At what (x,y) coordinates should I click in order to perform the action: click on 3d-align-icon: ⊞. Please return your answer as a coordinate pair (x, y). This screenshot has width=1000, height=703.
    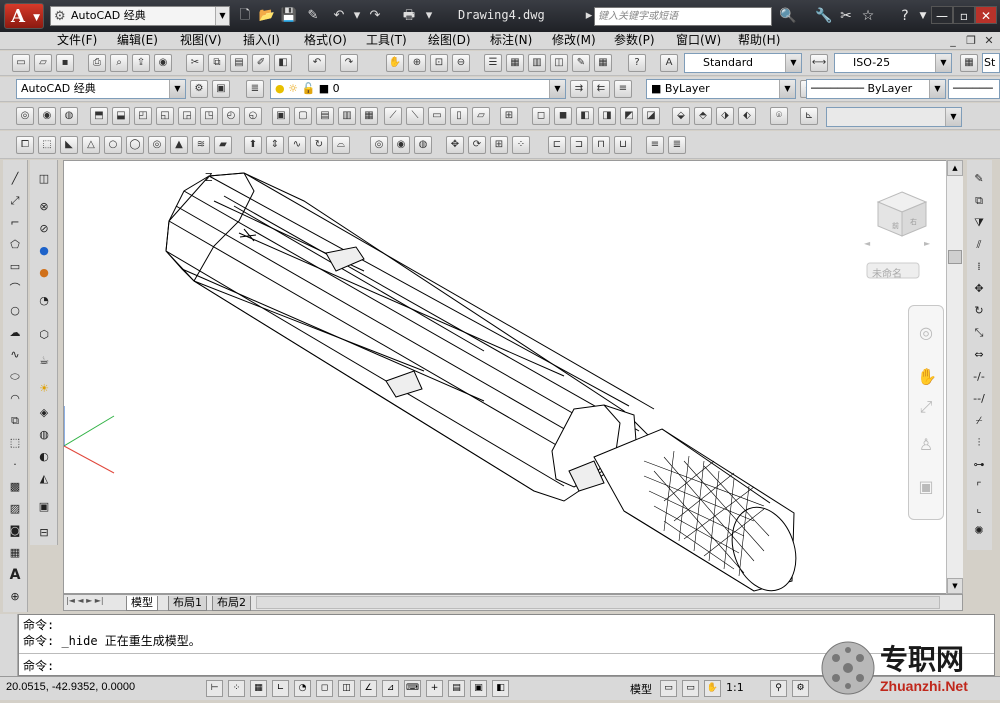
    Looking at the image, I should click on (499, 145).